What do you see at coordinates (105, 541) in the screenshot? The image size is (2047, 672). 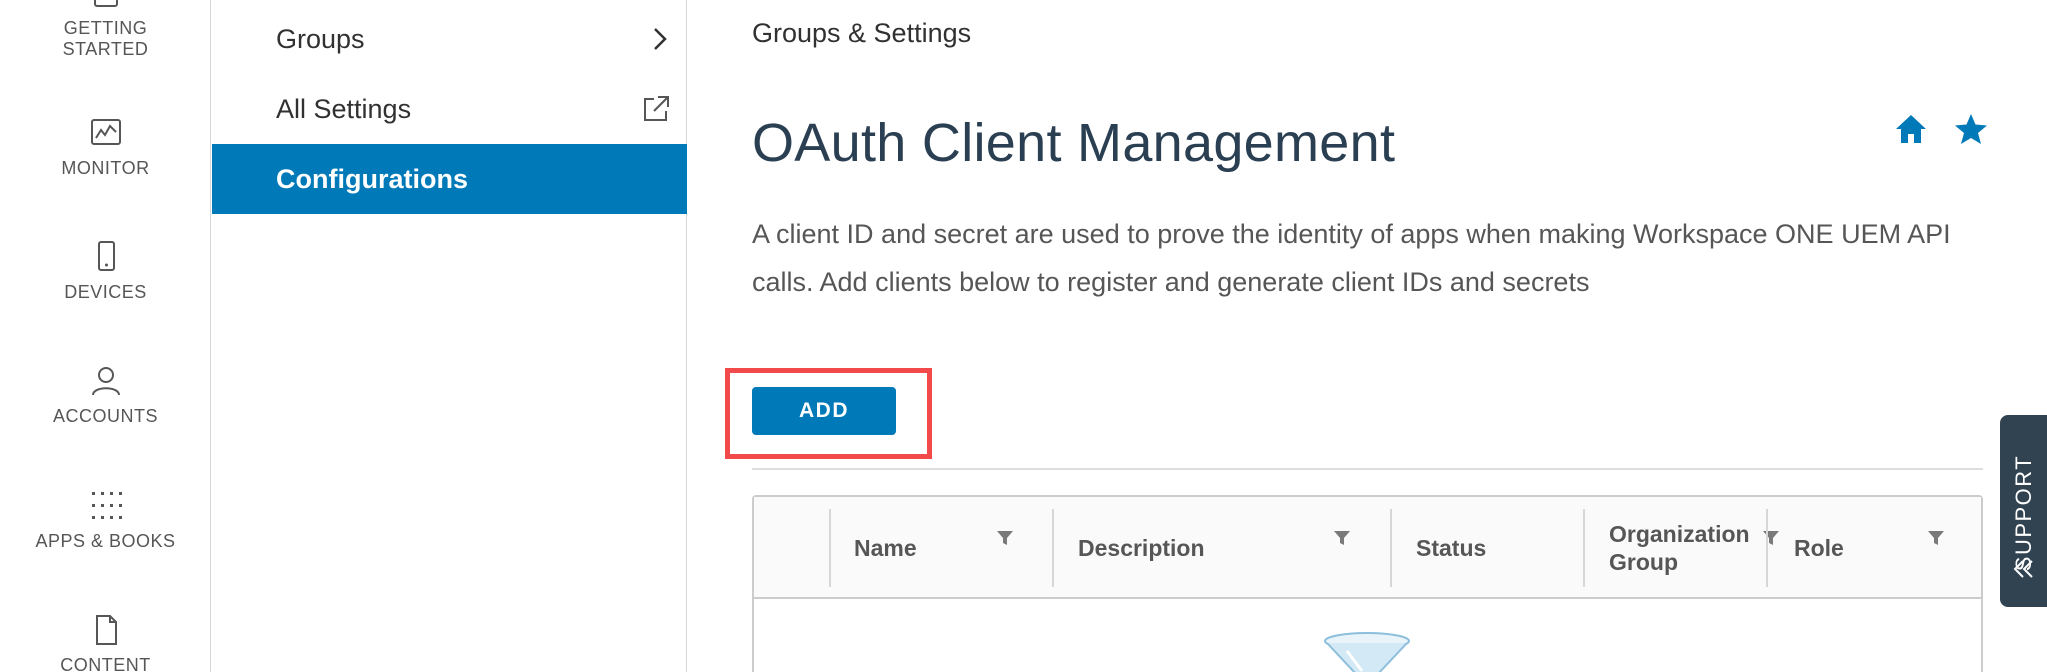 I see `rail-item-label: APPS & BOOKS` at bounding box center [105, 541].